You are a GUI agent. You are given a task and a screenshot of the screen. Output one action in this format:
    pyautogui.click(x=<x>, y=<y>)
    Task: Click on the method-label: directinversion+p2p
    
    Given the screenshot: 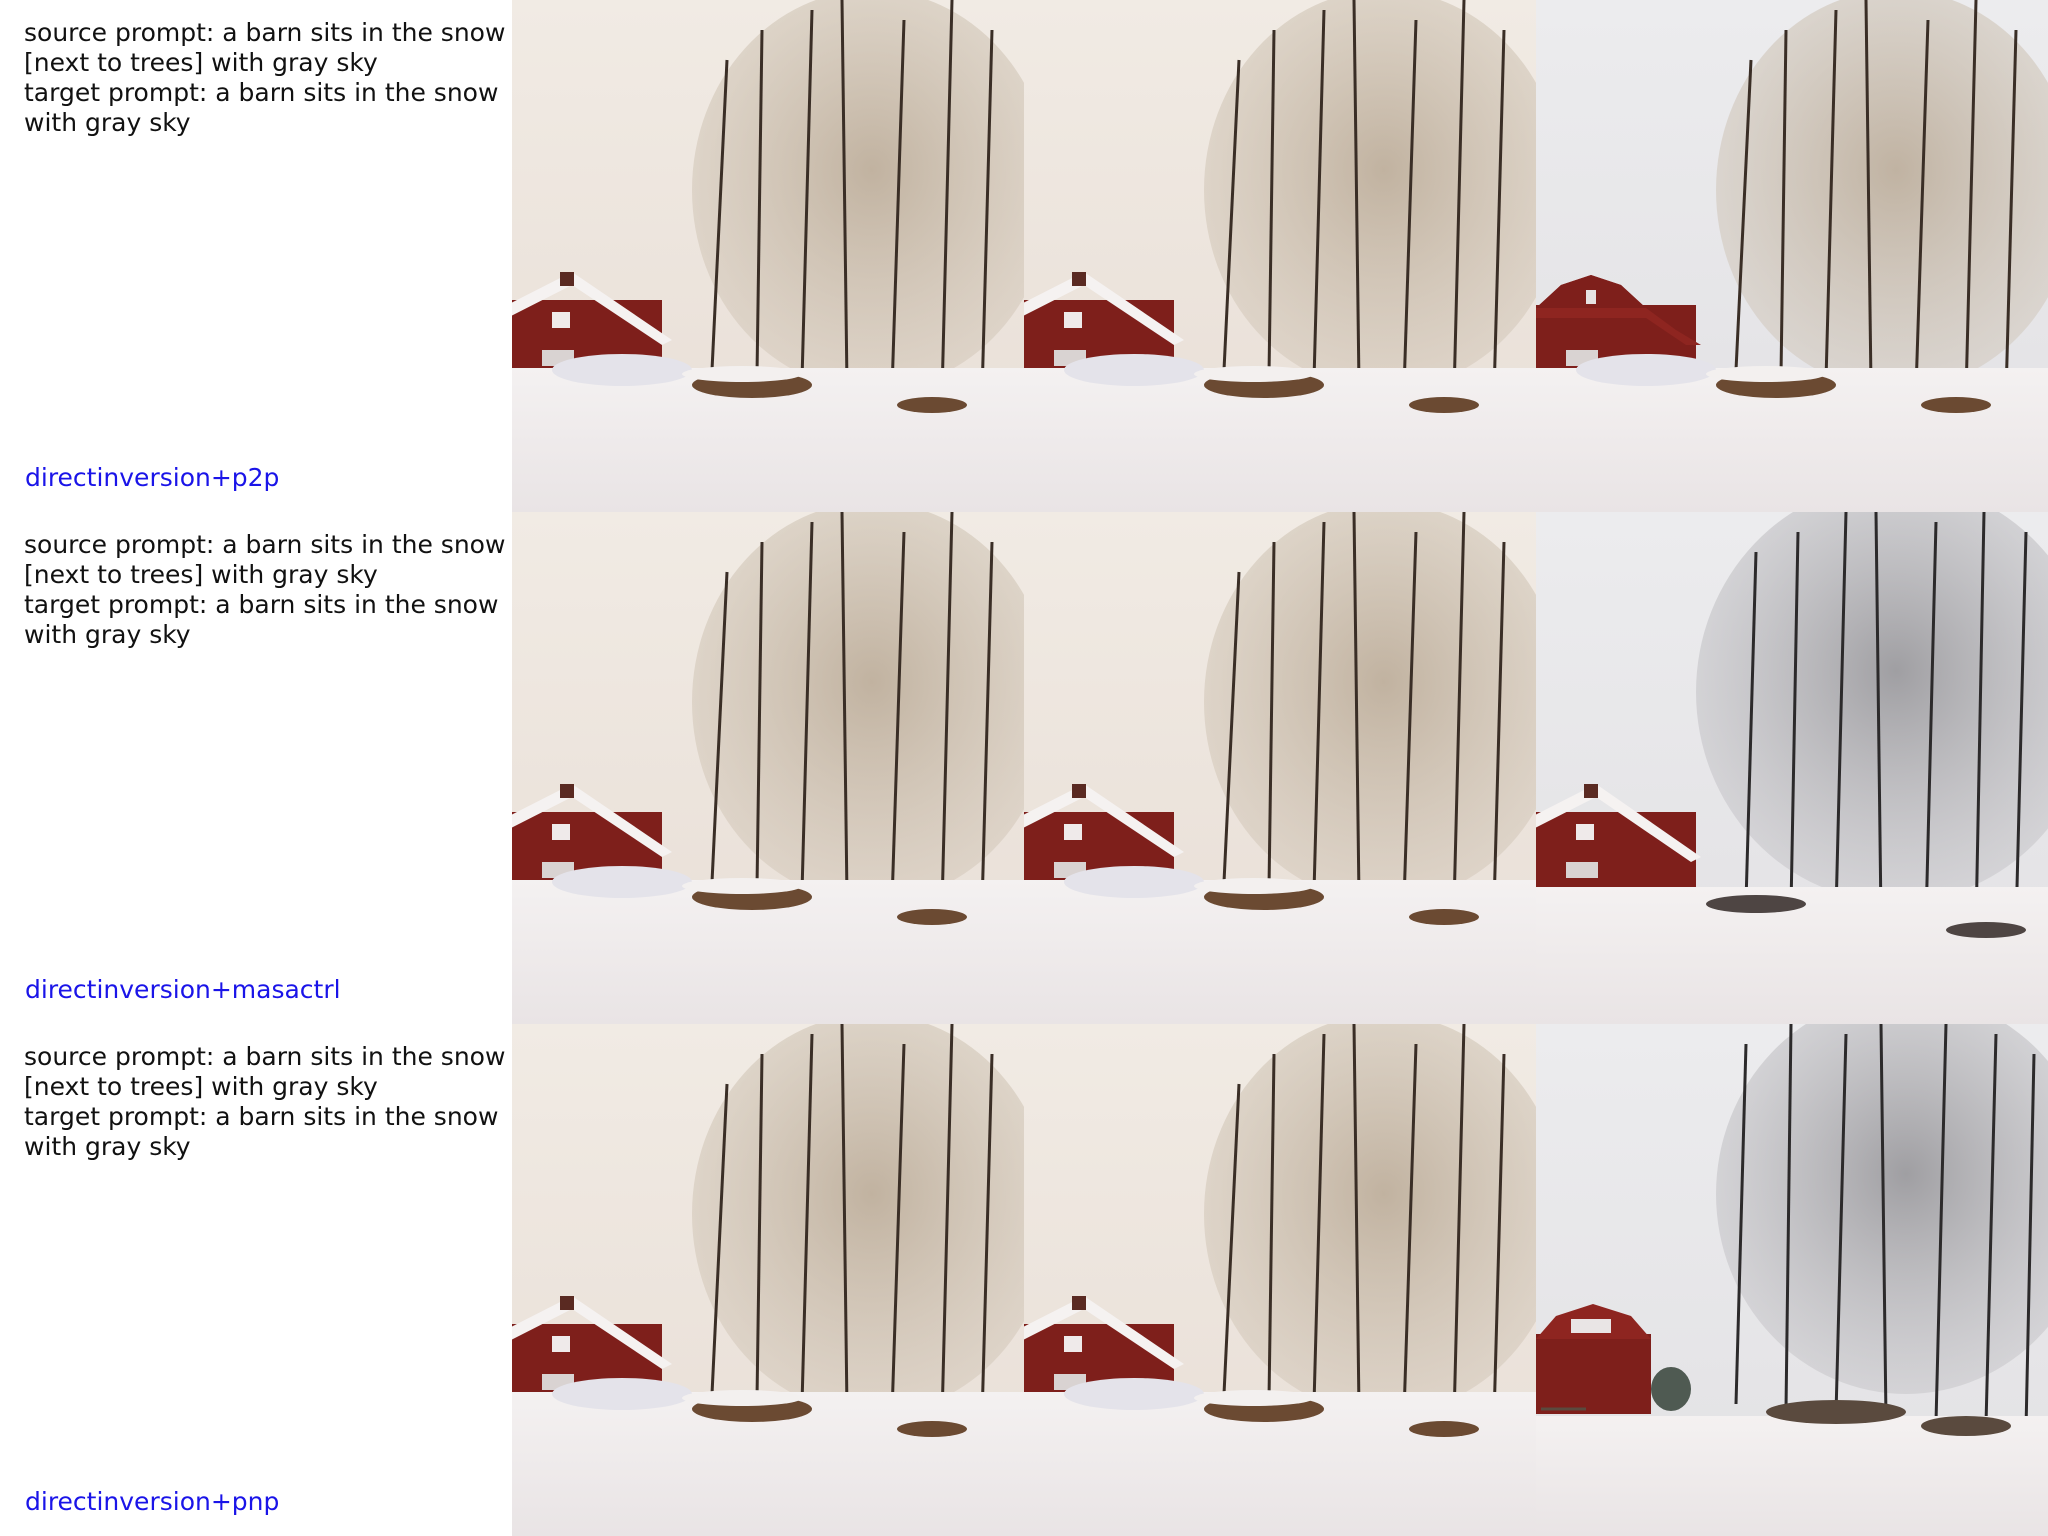 What is the action you would take?
    pyautogui.click(x=152, y=477)
    